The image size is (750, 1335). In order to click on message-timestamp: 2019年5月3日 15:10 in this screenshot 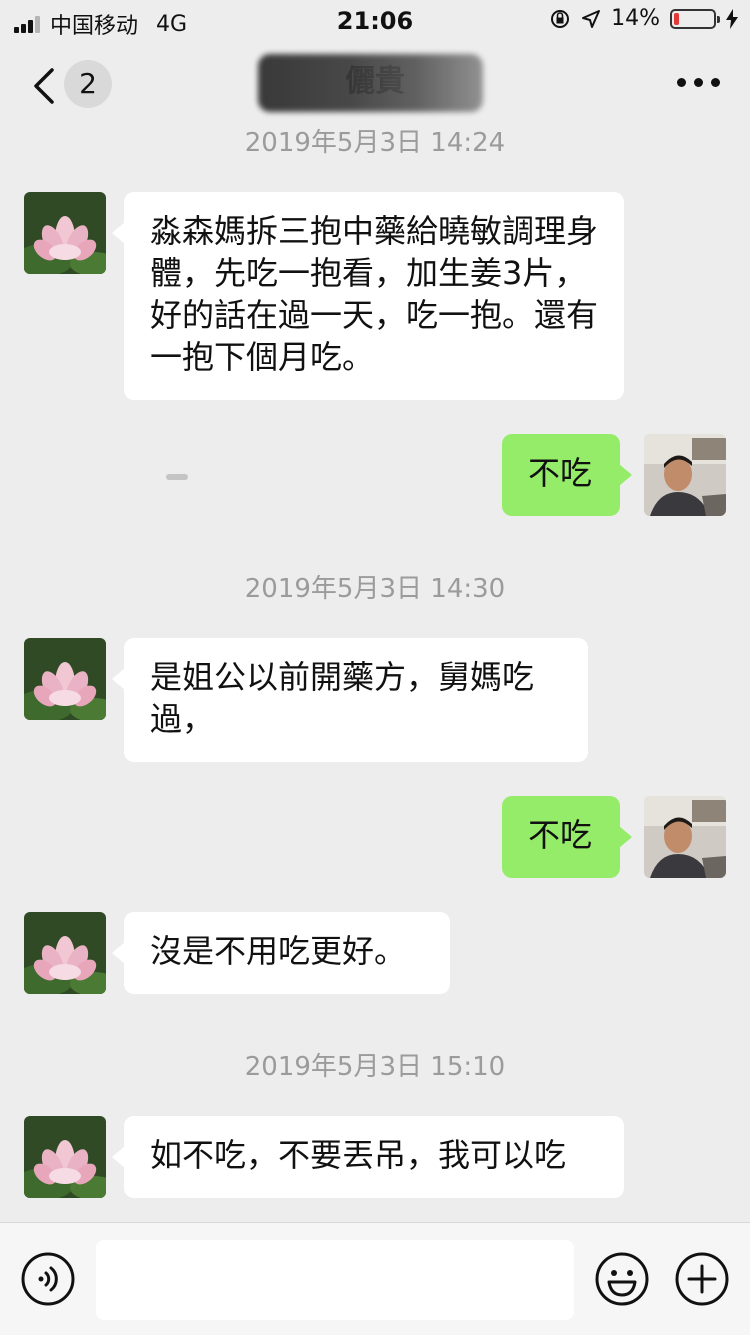, I will do `click(375, 1067)`.